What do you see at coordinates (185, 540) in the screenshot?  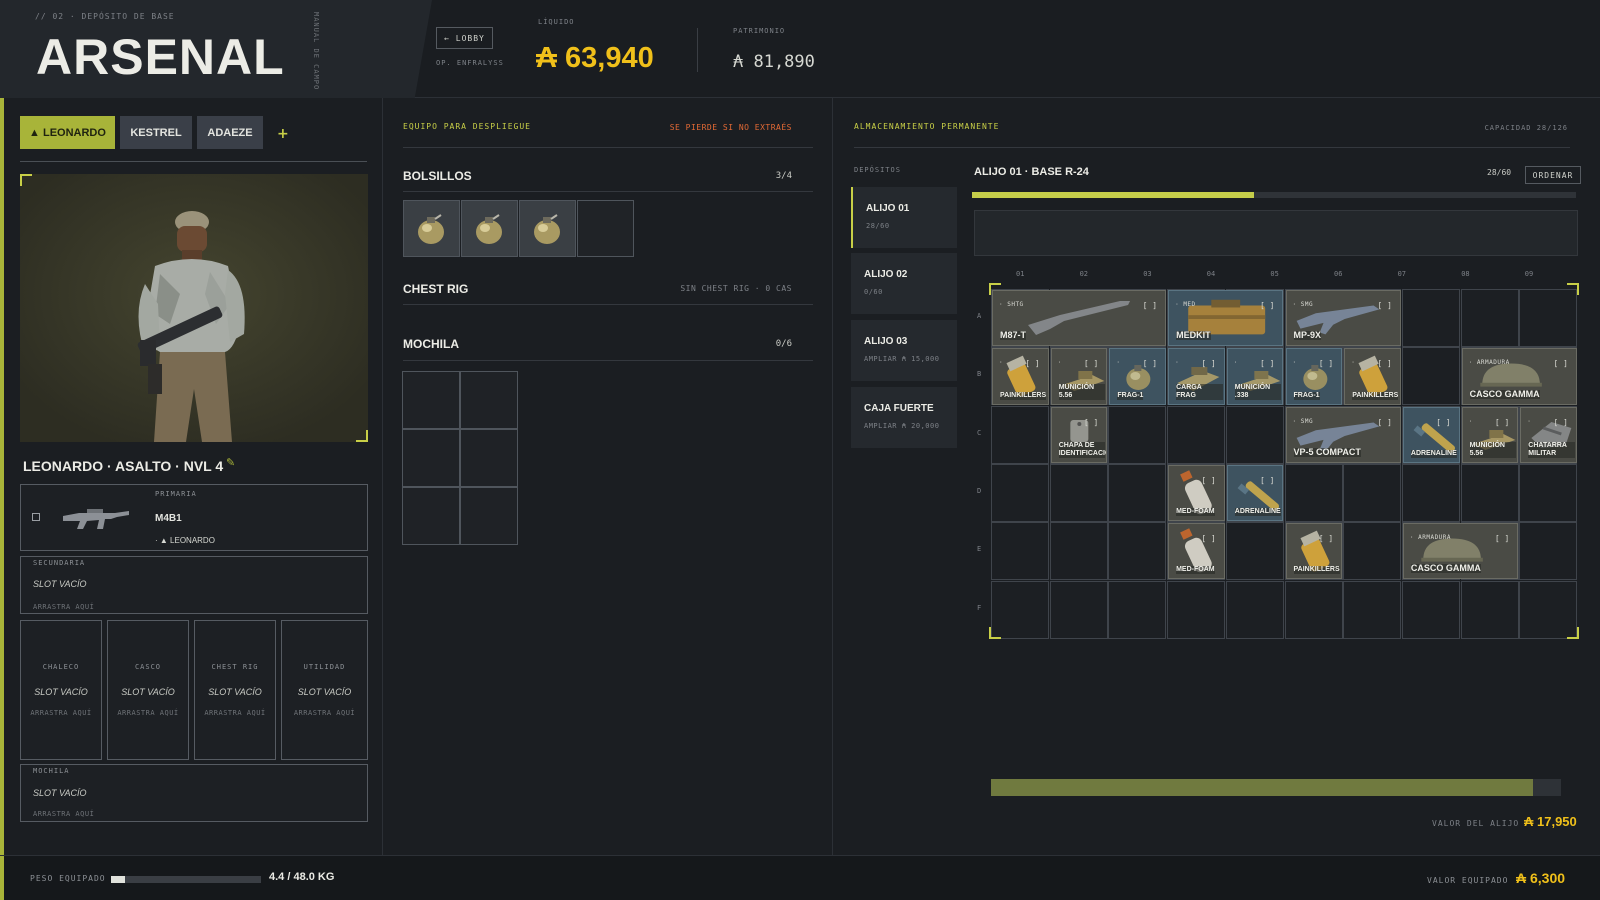 I see `weapon-owner: · ▲ LEONARDO` at bounding box center [185, 540].